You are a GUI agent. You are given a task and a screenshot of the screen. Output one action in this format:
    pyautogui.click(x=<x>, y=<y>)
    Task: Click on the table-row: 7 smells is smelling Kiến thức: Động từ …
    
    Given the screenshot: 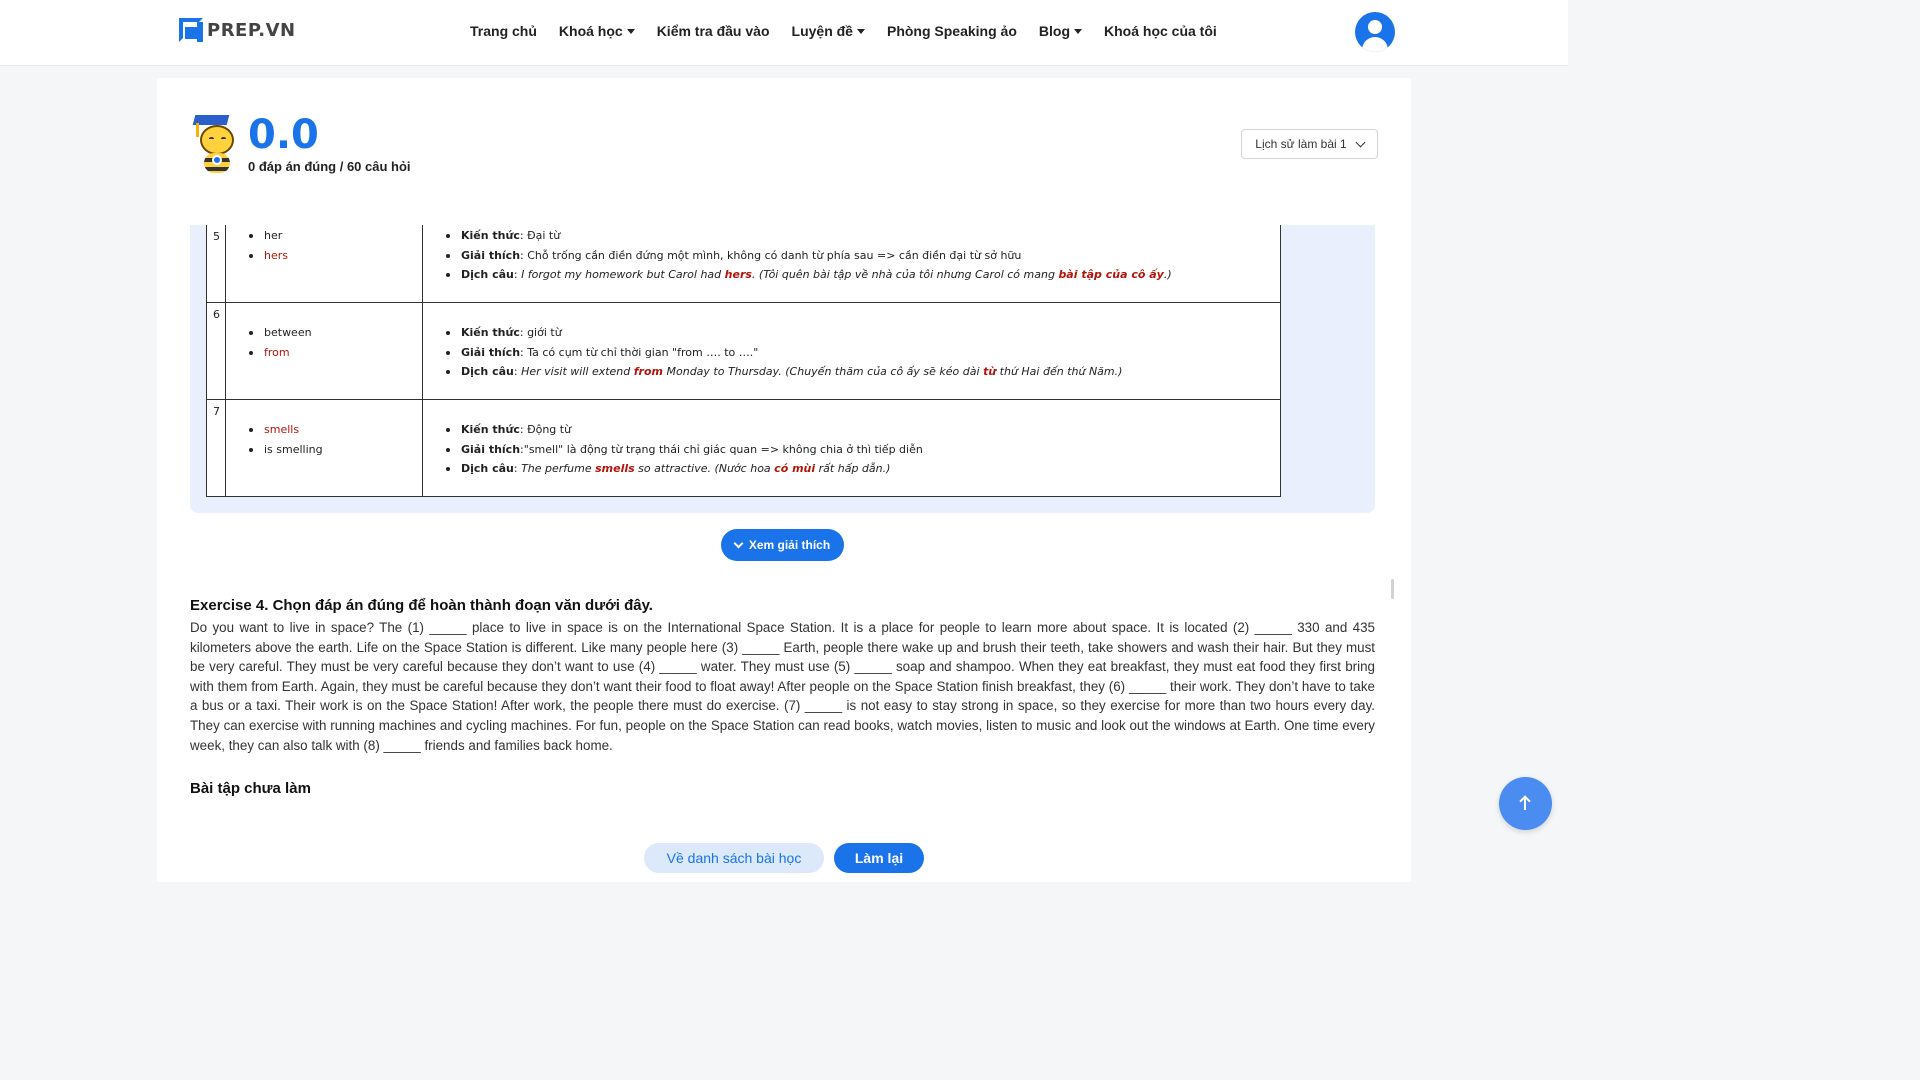 What is the action you would take?
    pyautogui.click(x=743, y=448)
    